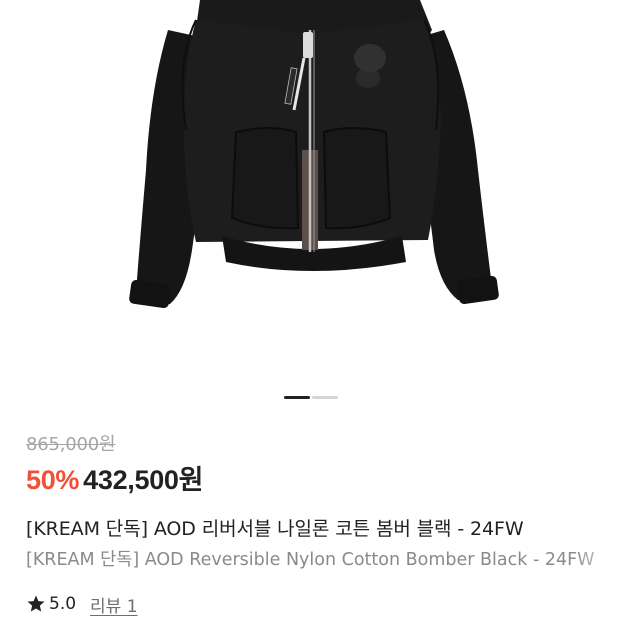  What do you see at coordinates (143, 480) in the screenshot?
I see `sale-price: 432,500원` at bounding box center [143, 480].